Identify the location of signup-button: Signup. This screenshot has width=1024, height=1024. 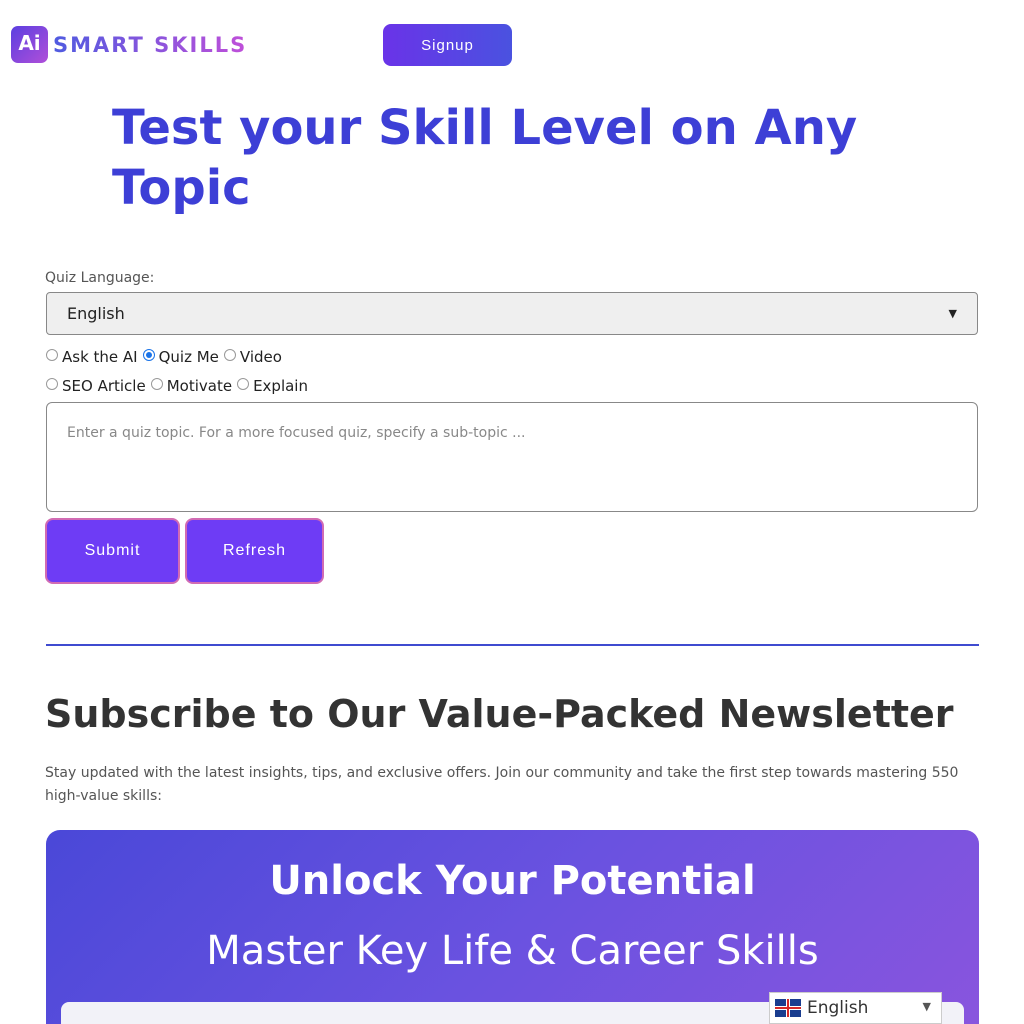
(447, 45).